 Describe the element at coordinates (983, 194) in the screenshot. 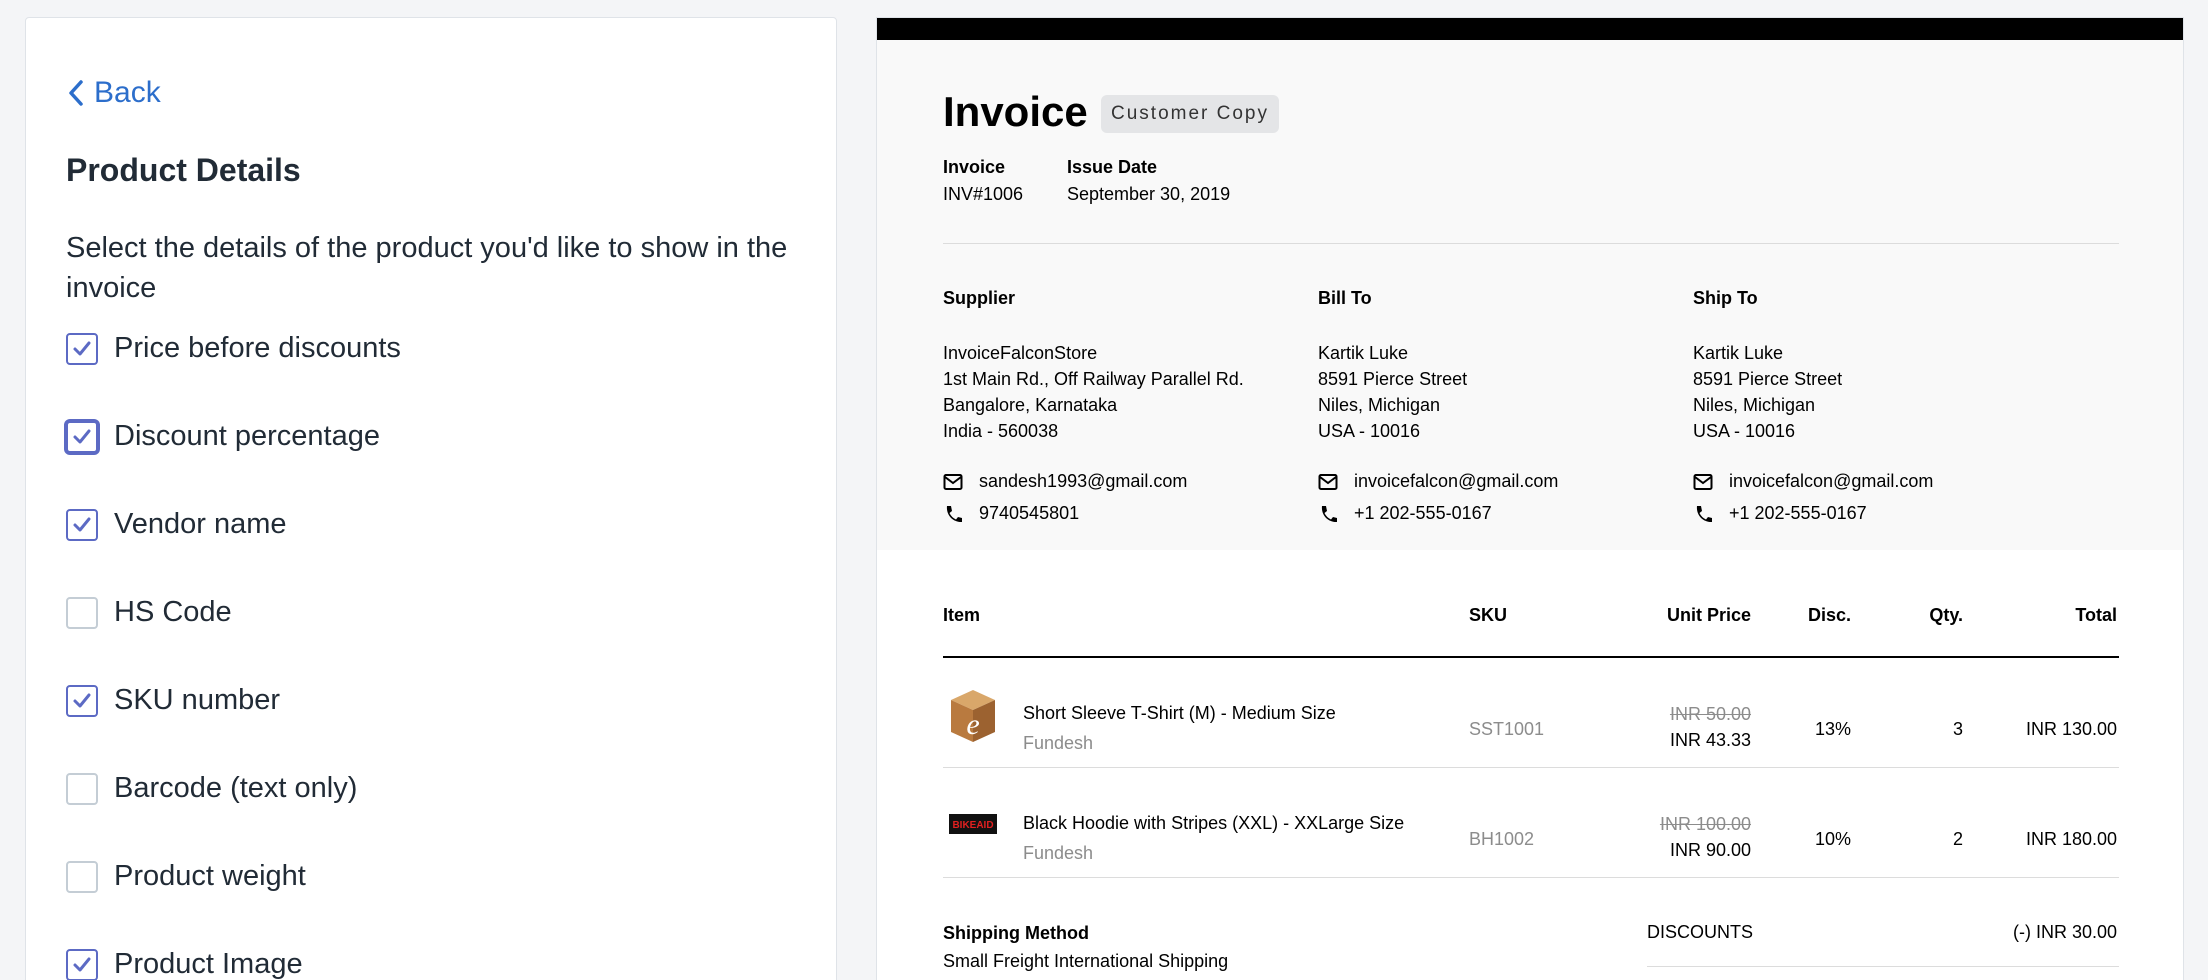

I see `invoice-number: INV#1006` at that location.